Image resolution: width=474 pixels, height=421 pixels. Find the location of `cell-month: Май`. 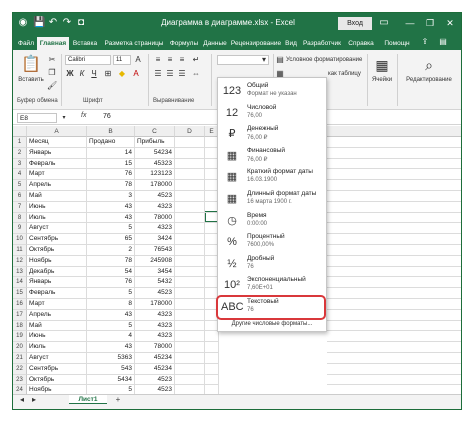

cell-month: Май is located at coordinates (57, 326).